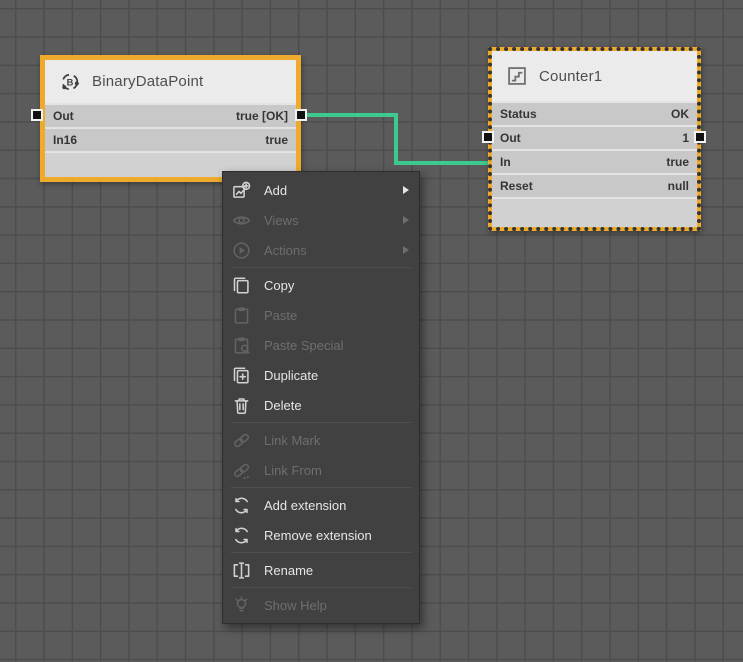 The height and width of the screenshot is (662, 743). What do you see at coordinates (516, 186) in the screenshot?
I see `row-label: Reset` at bounding box center [516, 186].